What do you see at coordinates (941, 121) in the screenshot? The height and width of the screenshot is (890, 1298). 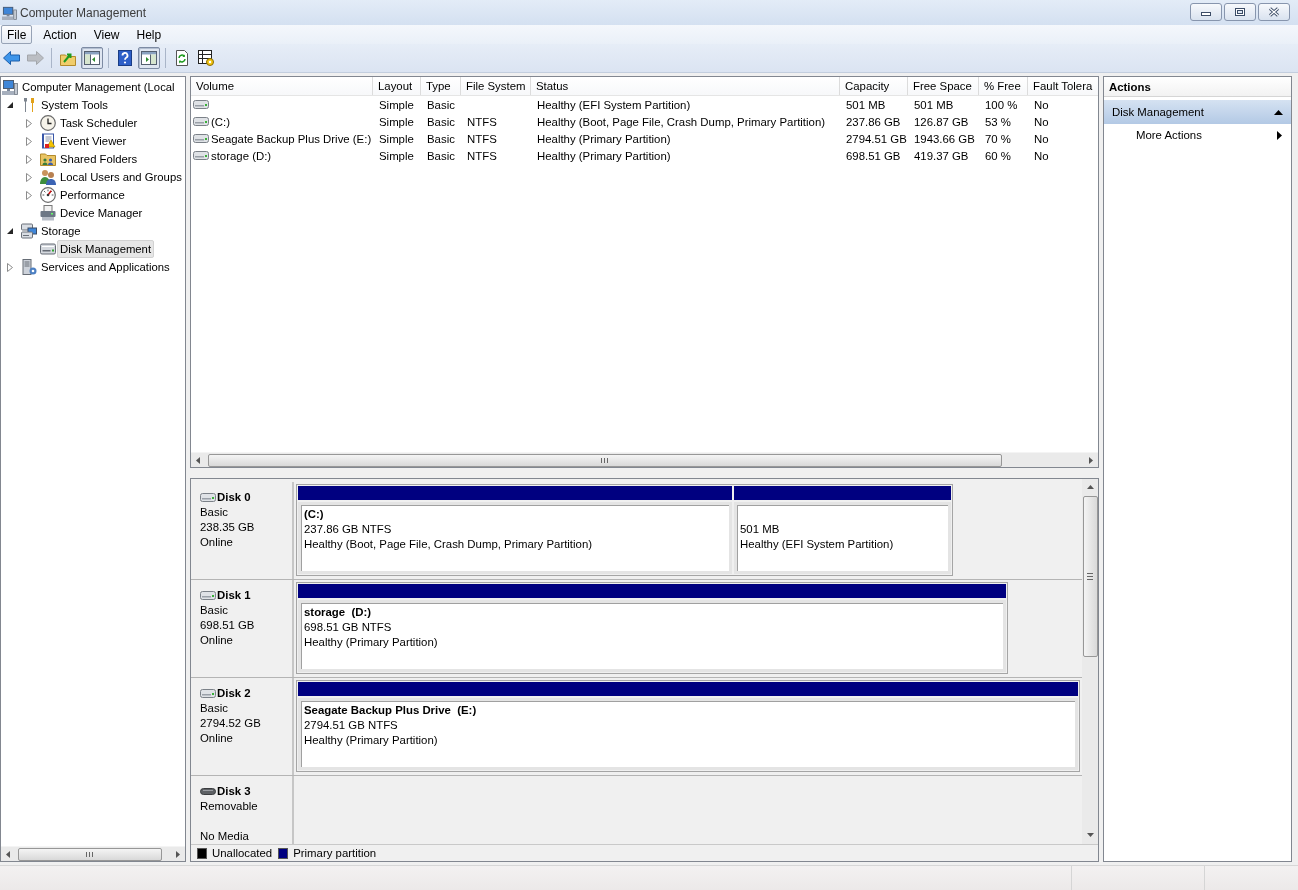 I see `table-cell: 126.87 GB` at bounding box center [941, 121].